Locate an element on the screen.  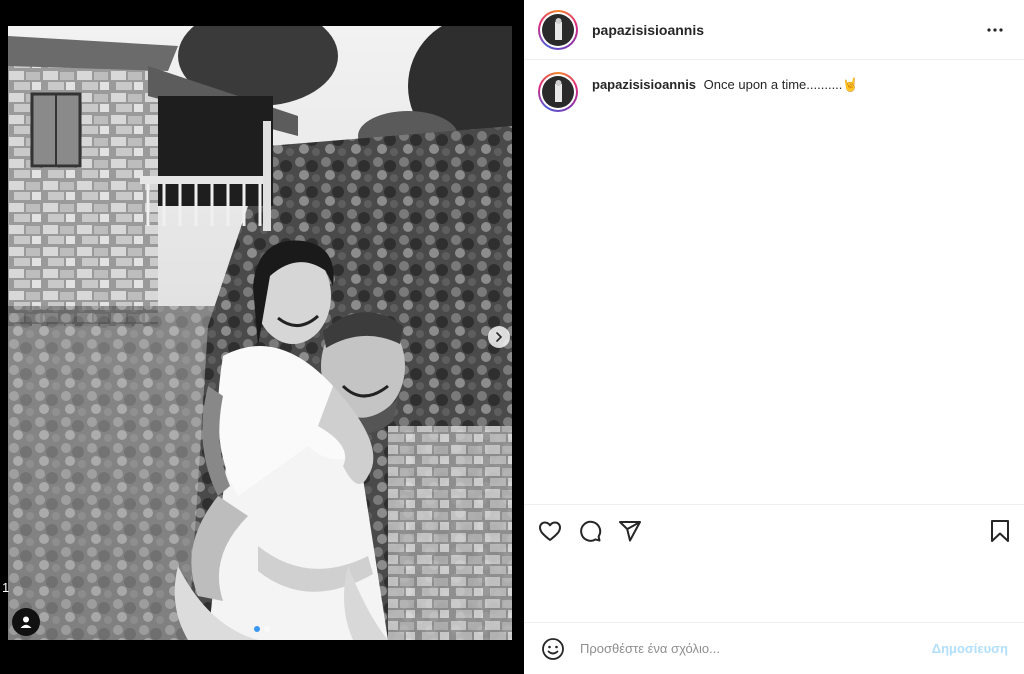
heart-icon is located at coordinates (550, 531).